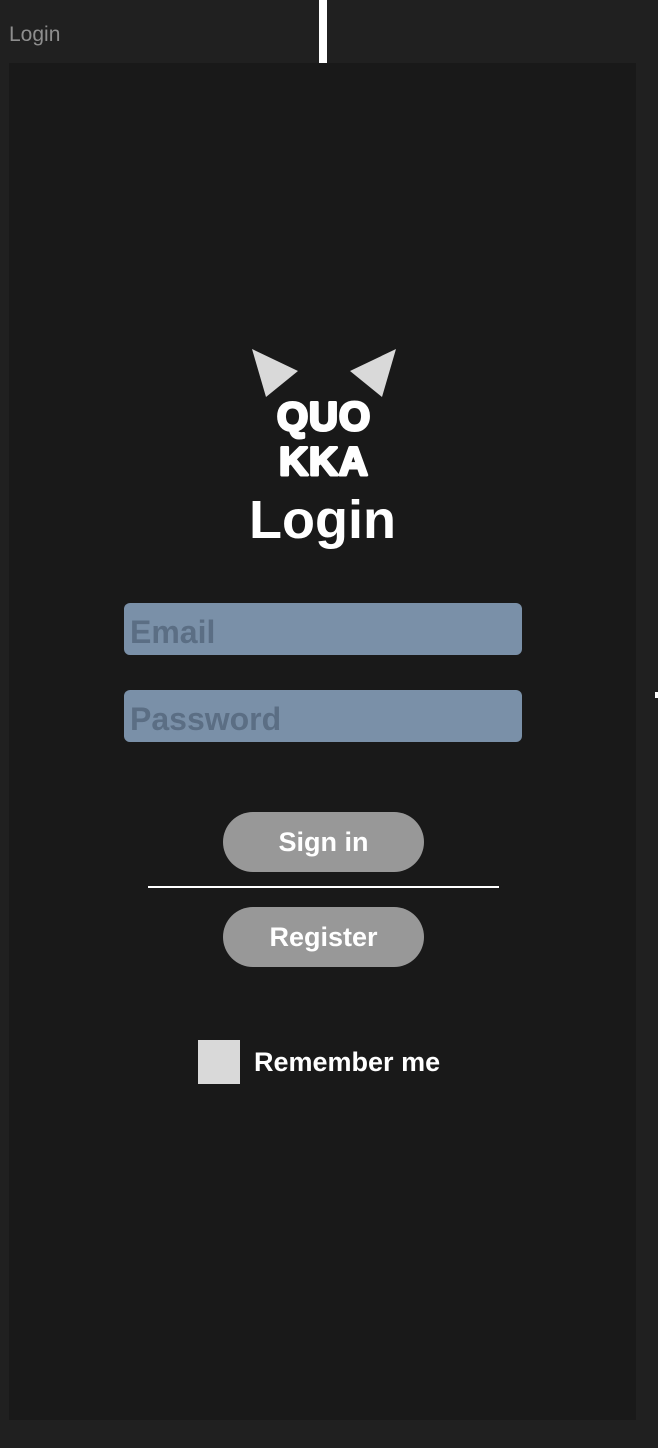 This screenshot has width=658, height=1448. Describe the element at coordinates (347, 1062) in the screenshot. I see `remember-me-label: Remember me` at that location.